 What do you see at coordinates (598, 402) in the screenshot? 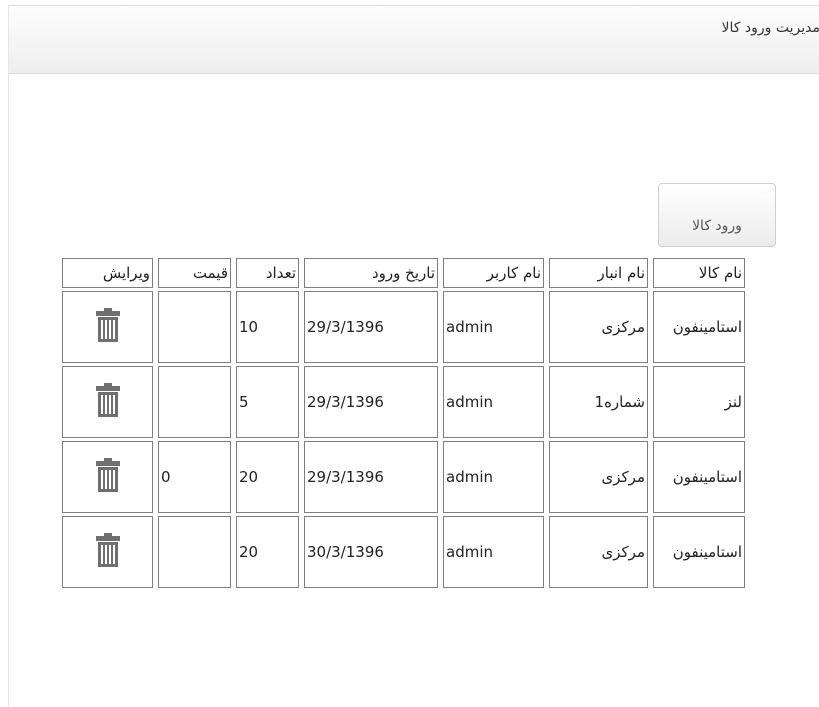
I see `cell-warehouse: شماره1` at bounding box center [598, 402].